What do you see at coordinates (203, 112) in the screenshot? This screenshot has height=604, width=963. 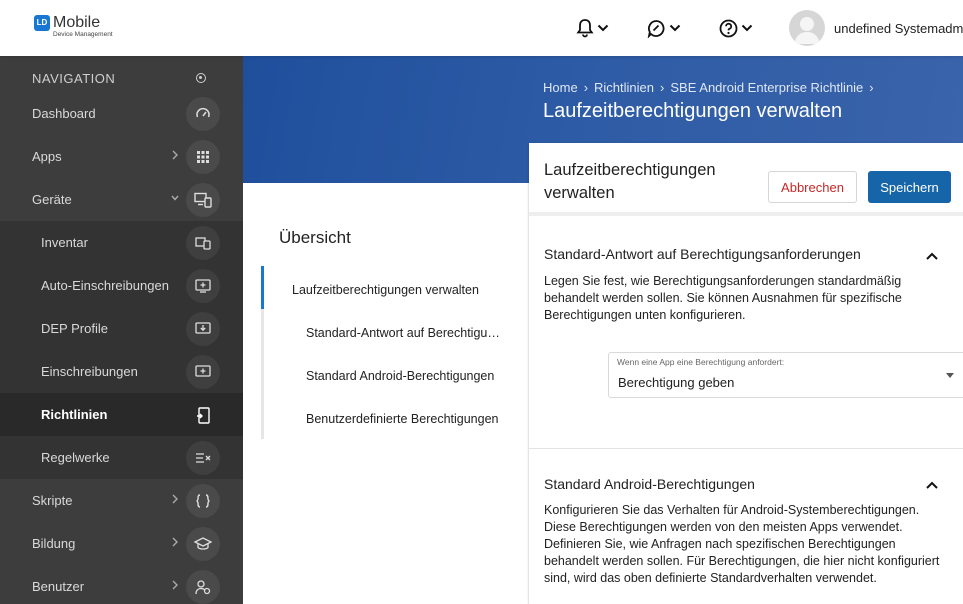 I see `dashboard-icon` at bounding box center [203, 112].